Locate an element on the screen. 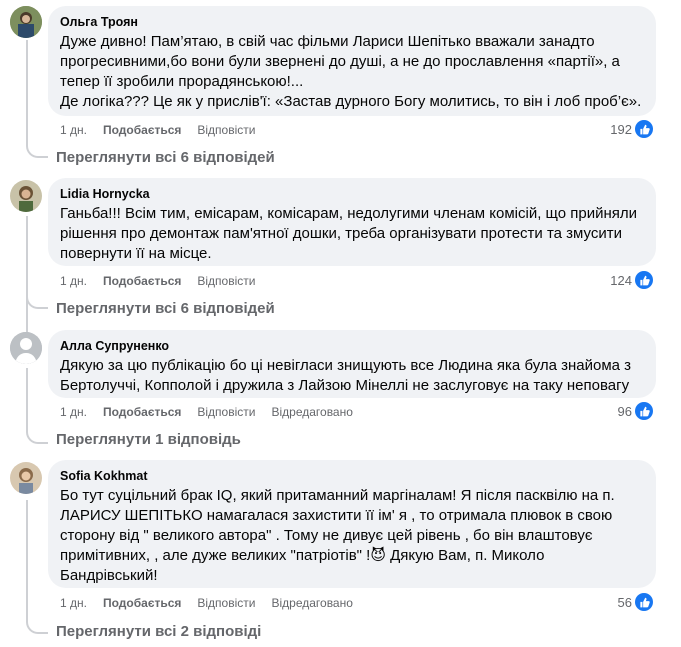 Image resolution: width=681 pixels, height=647 pixels. reaction-count-value: 192 is located at coordinates (621, 129).